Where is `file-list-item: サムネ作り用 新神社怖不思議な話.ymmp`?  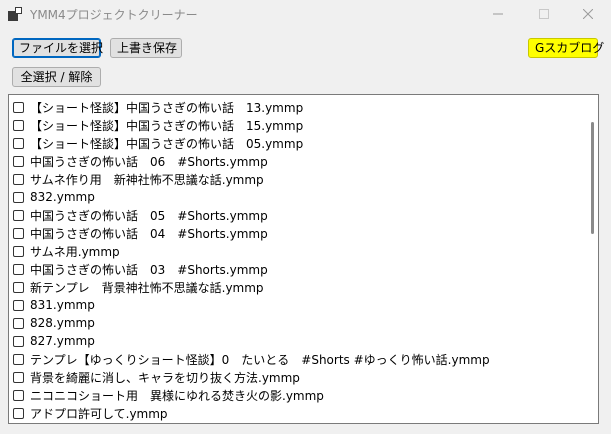
file-list-item: サムネ作り用 新神社怖不思議な話.ymmp is located at coordinates (138, 179).